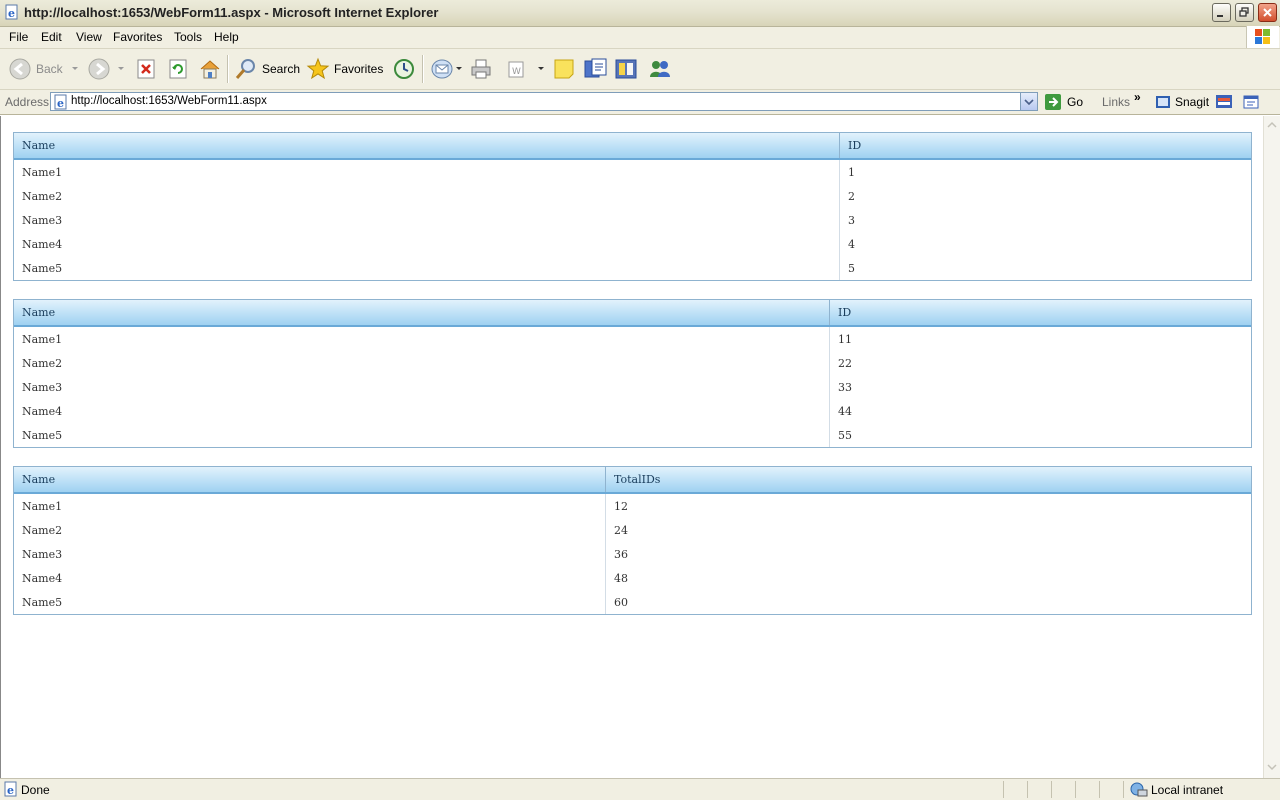 This screenshot has height=800, width=1280. What do you see at coordinates (526, 69) in the screenshot?
I see `edit-button: W` at bounding box center [526, 69].